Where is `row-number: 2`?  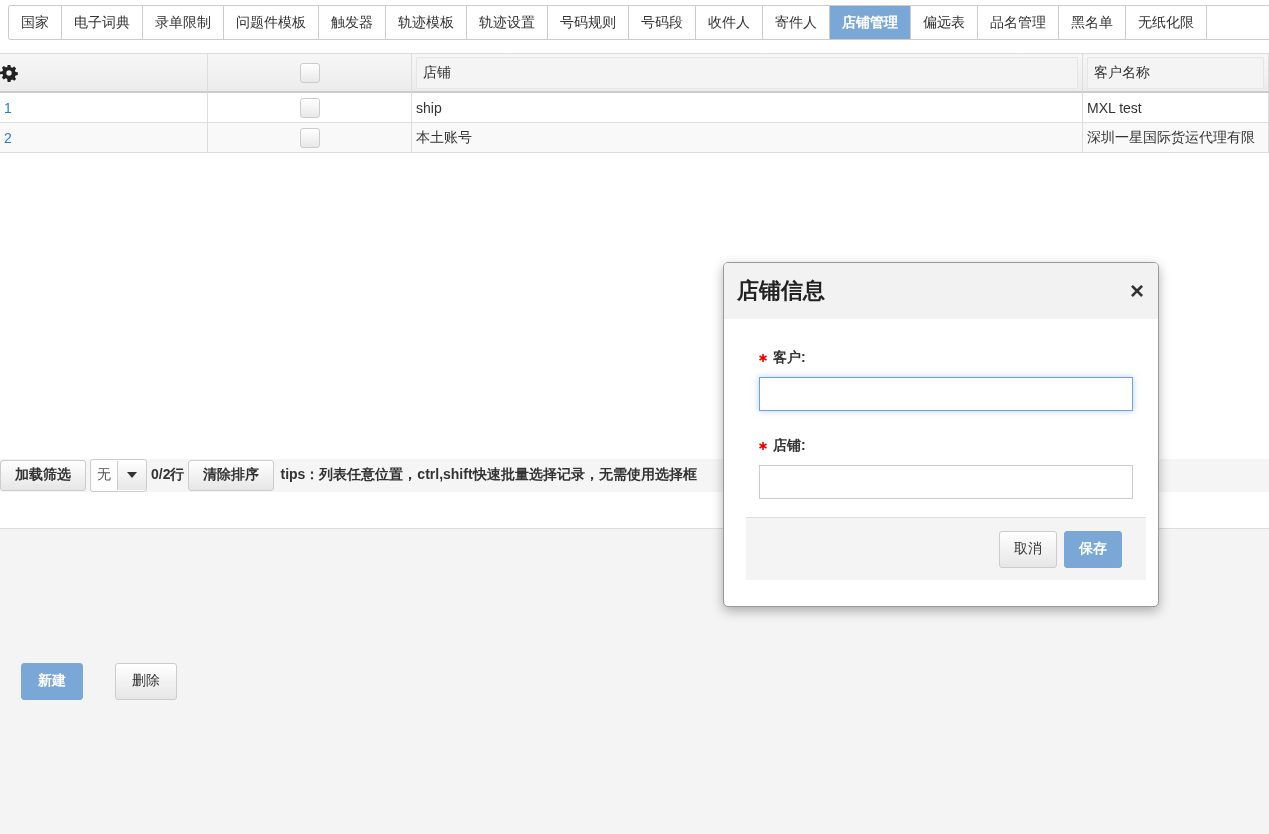 row-number: 2 is located at coordinates (8, 137).